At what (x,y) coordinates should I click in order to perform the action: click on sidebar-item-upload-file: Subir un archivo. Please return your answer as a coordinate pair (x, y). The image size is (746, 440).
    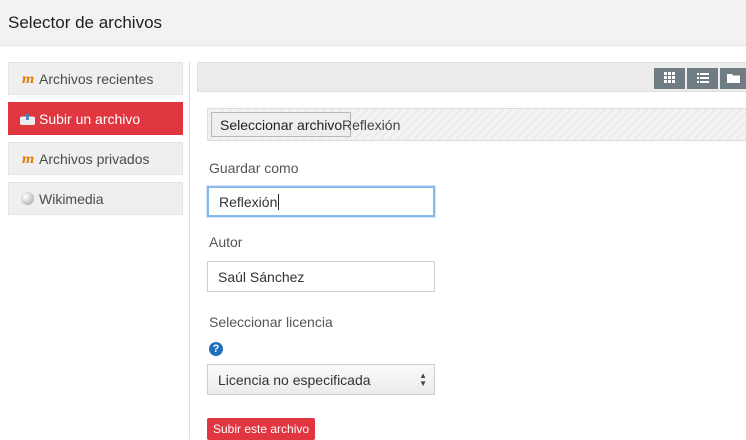
    Looking at the image, I should click on (95, 118).